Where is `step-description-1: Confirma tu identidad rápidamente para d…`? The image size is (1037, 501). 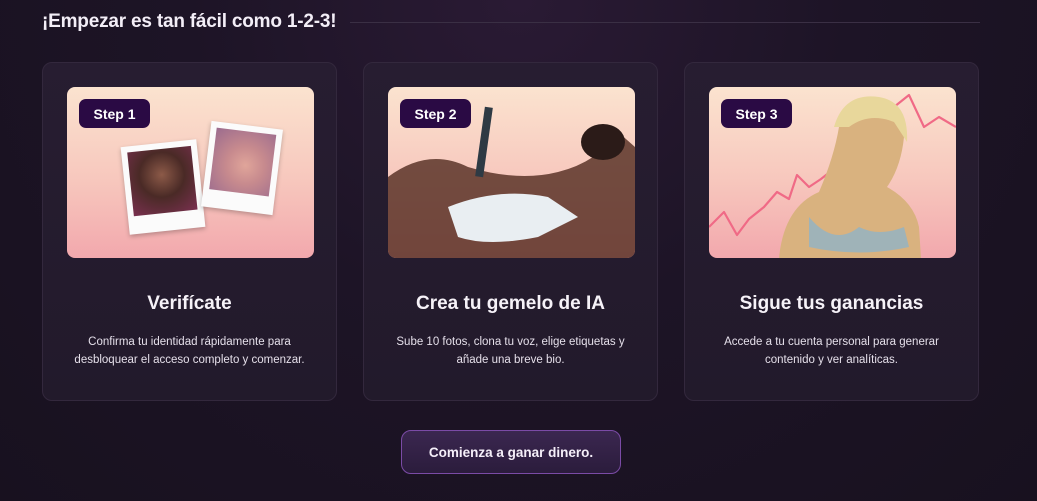
step-description-1: Confirma tu identidad rápidamente para d… is located at coordinates (189, 351).